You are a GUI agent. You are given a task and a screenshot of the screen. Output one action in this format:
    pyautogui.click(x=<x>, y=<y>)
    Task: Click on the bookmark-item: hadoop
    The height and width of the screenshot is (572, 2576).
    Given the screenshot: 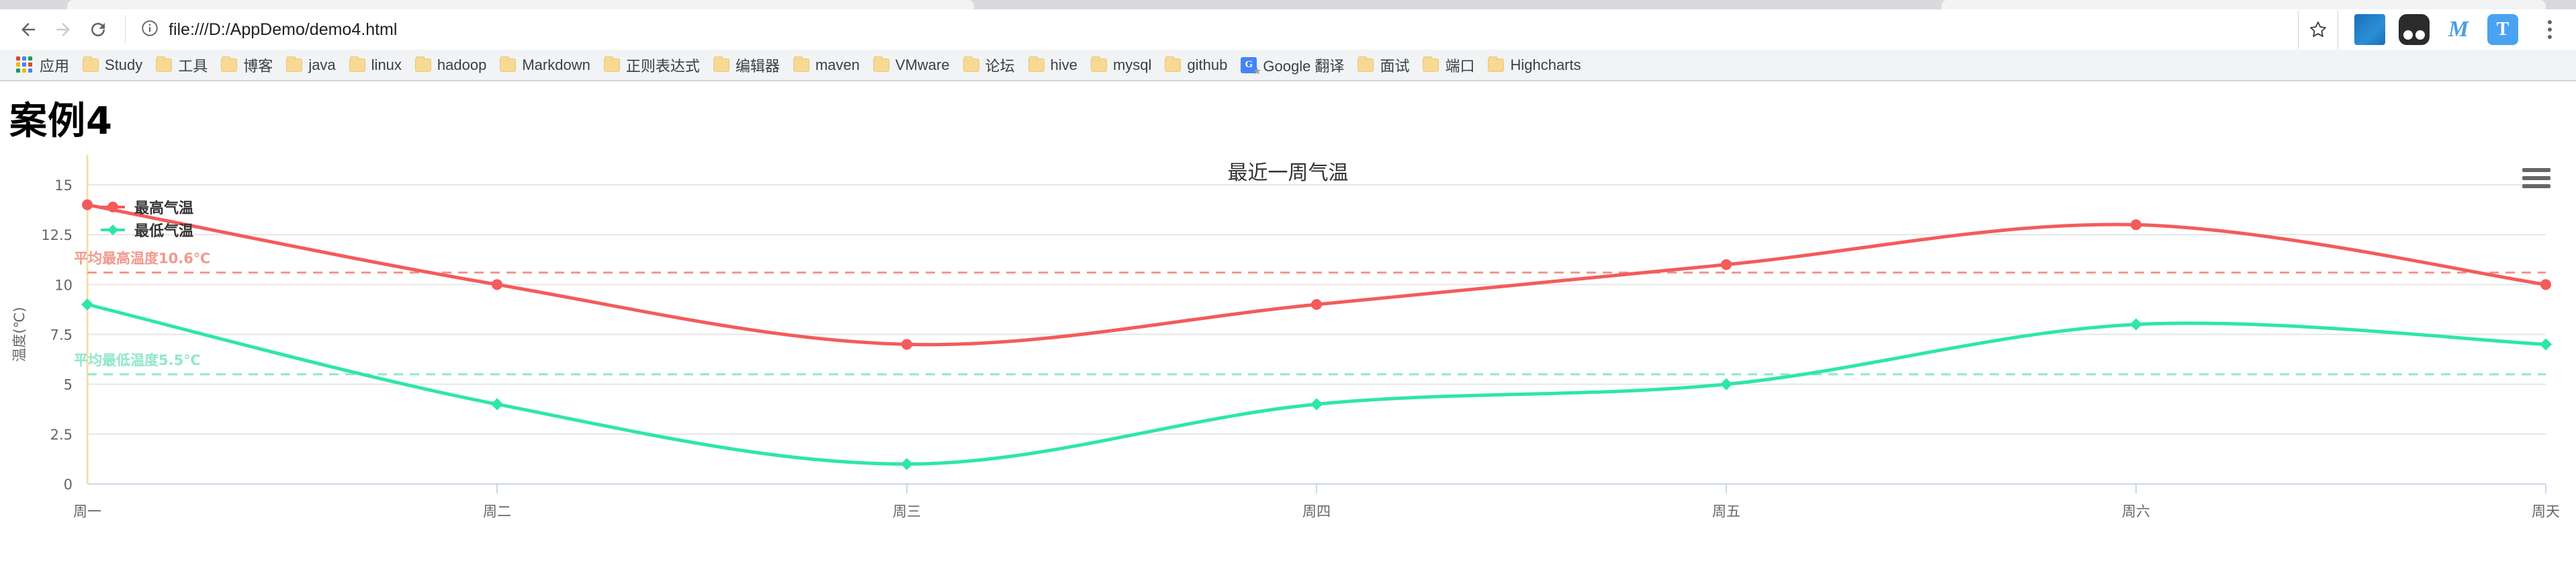 What is the action you would take?
    pyautogui.click(x=451, y=65)
    